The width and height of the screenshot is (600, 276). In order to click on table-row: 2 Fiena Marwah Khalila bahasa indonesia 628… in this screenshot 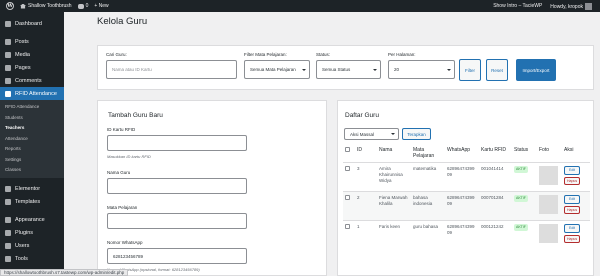, I will do `click(466, 206)`.